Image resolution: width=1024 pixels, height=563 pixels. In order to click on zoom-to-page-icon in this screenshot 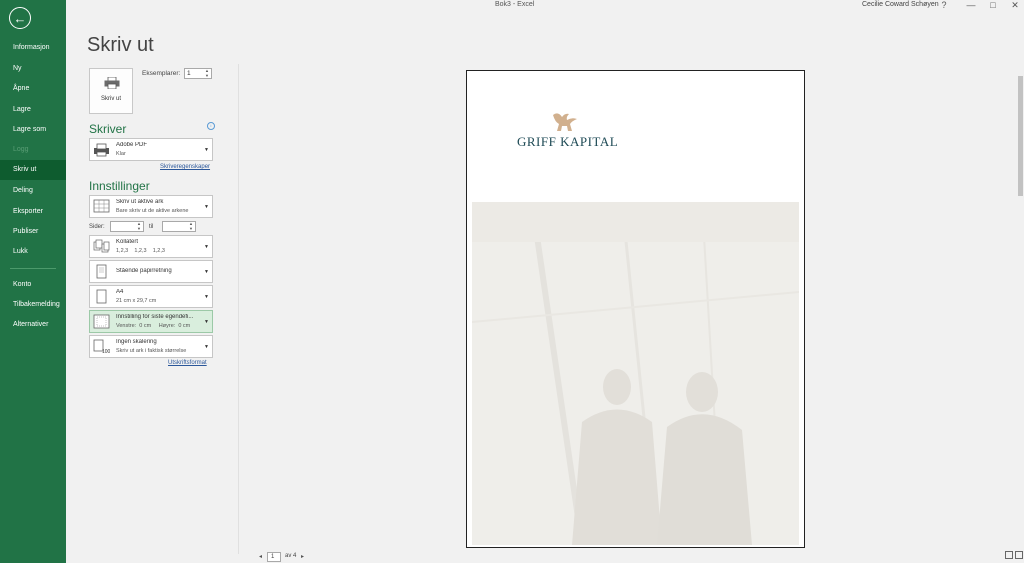, I will do `click(1019, 555)`.